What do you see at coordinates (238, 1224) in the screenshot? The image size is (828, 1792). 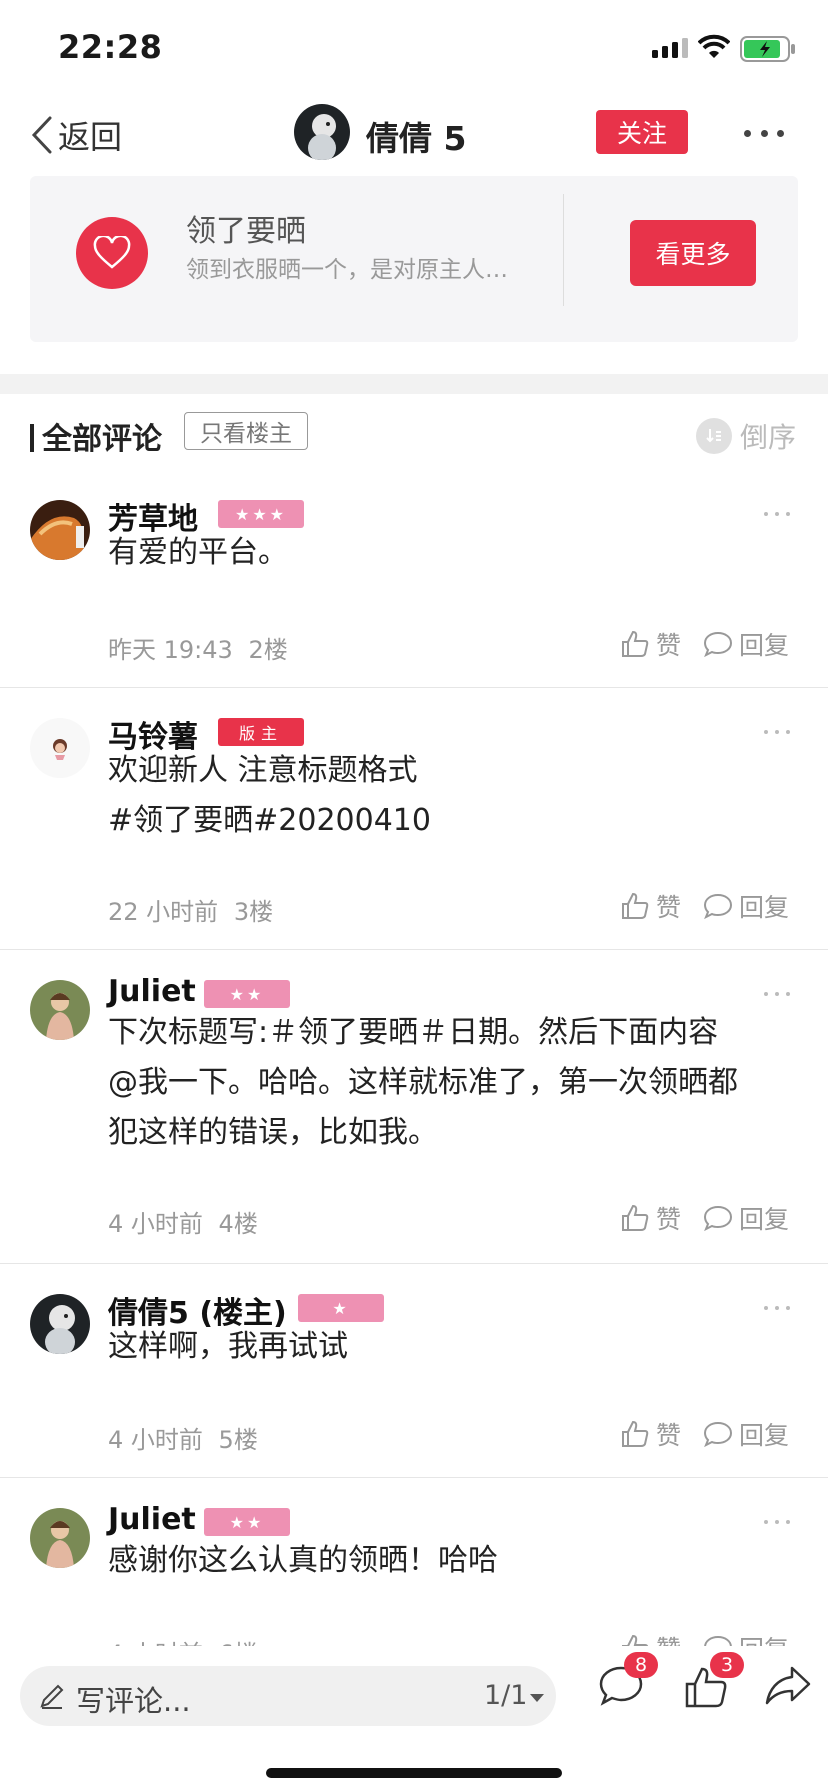 I see `comment-floor: 4楼` at bounding box center [238, 1224].